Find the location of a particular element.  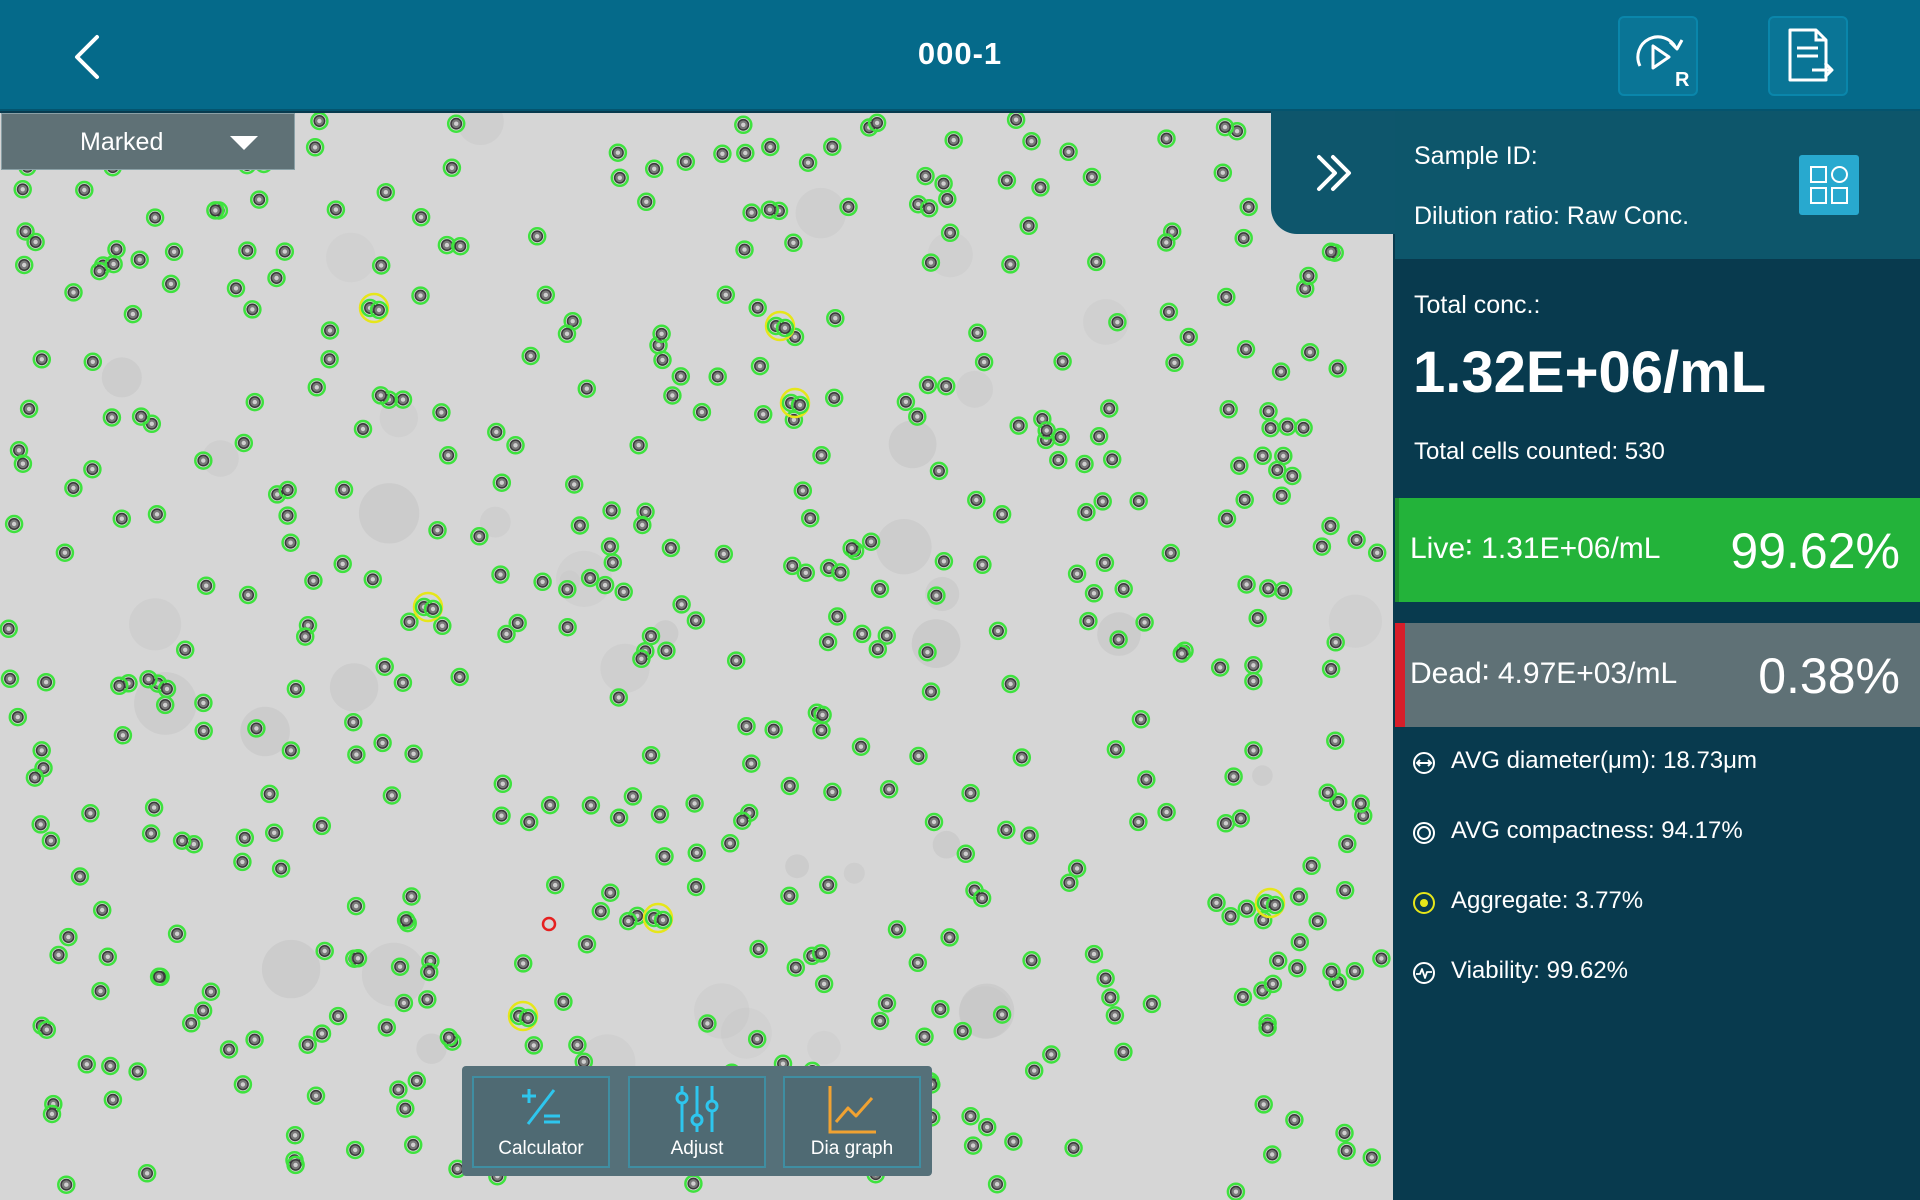

line-chart-icon is located at coordinates (852, 1110).